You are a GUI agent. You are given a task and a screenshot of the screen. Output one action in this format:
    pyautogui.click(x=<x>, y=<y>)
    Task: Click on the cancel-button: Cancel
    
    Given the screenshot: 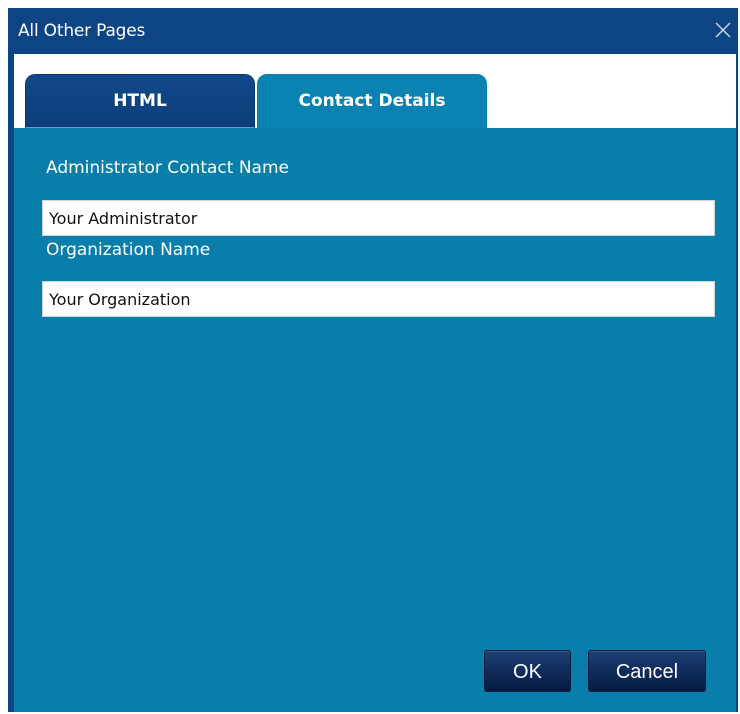 What is the action you would take?
    pyautogui.click(x=647, y=671)
    